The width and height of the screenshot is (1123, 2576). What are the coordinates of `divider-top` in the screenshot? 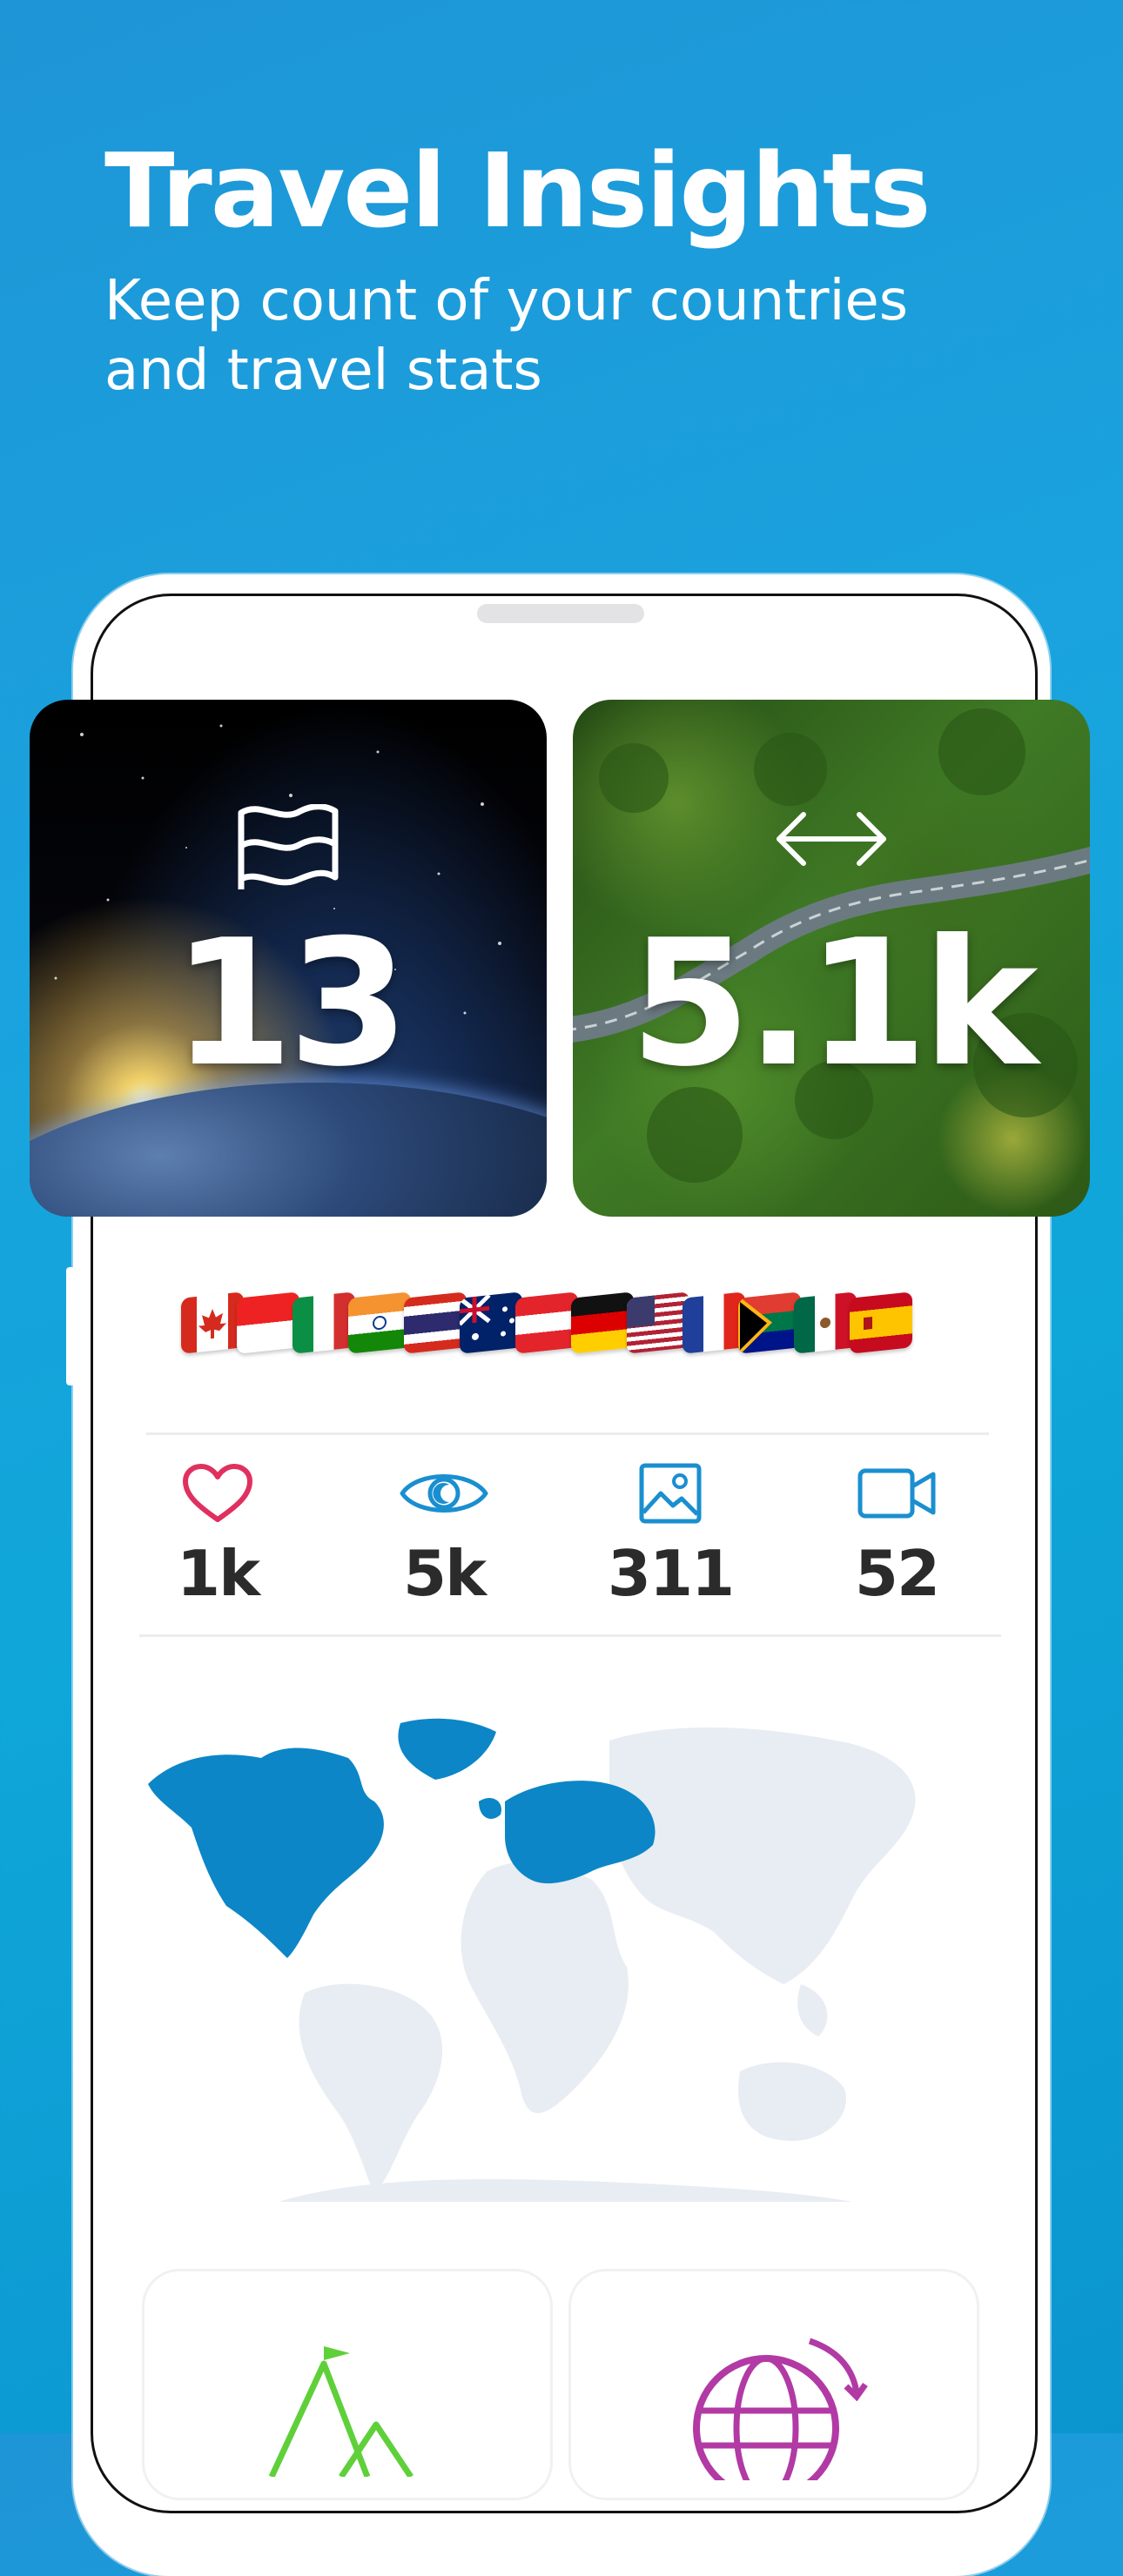 It's located at (567, 1433).